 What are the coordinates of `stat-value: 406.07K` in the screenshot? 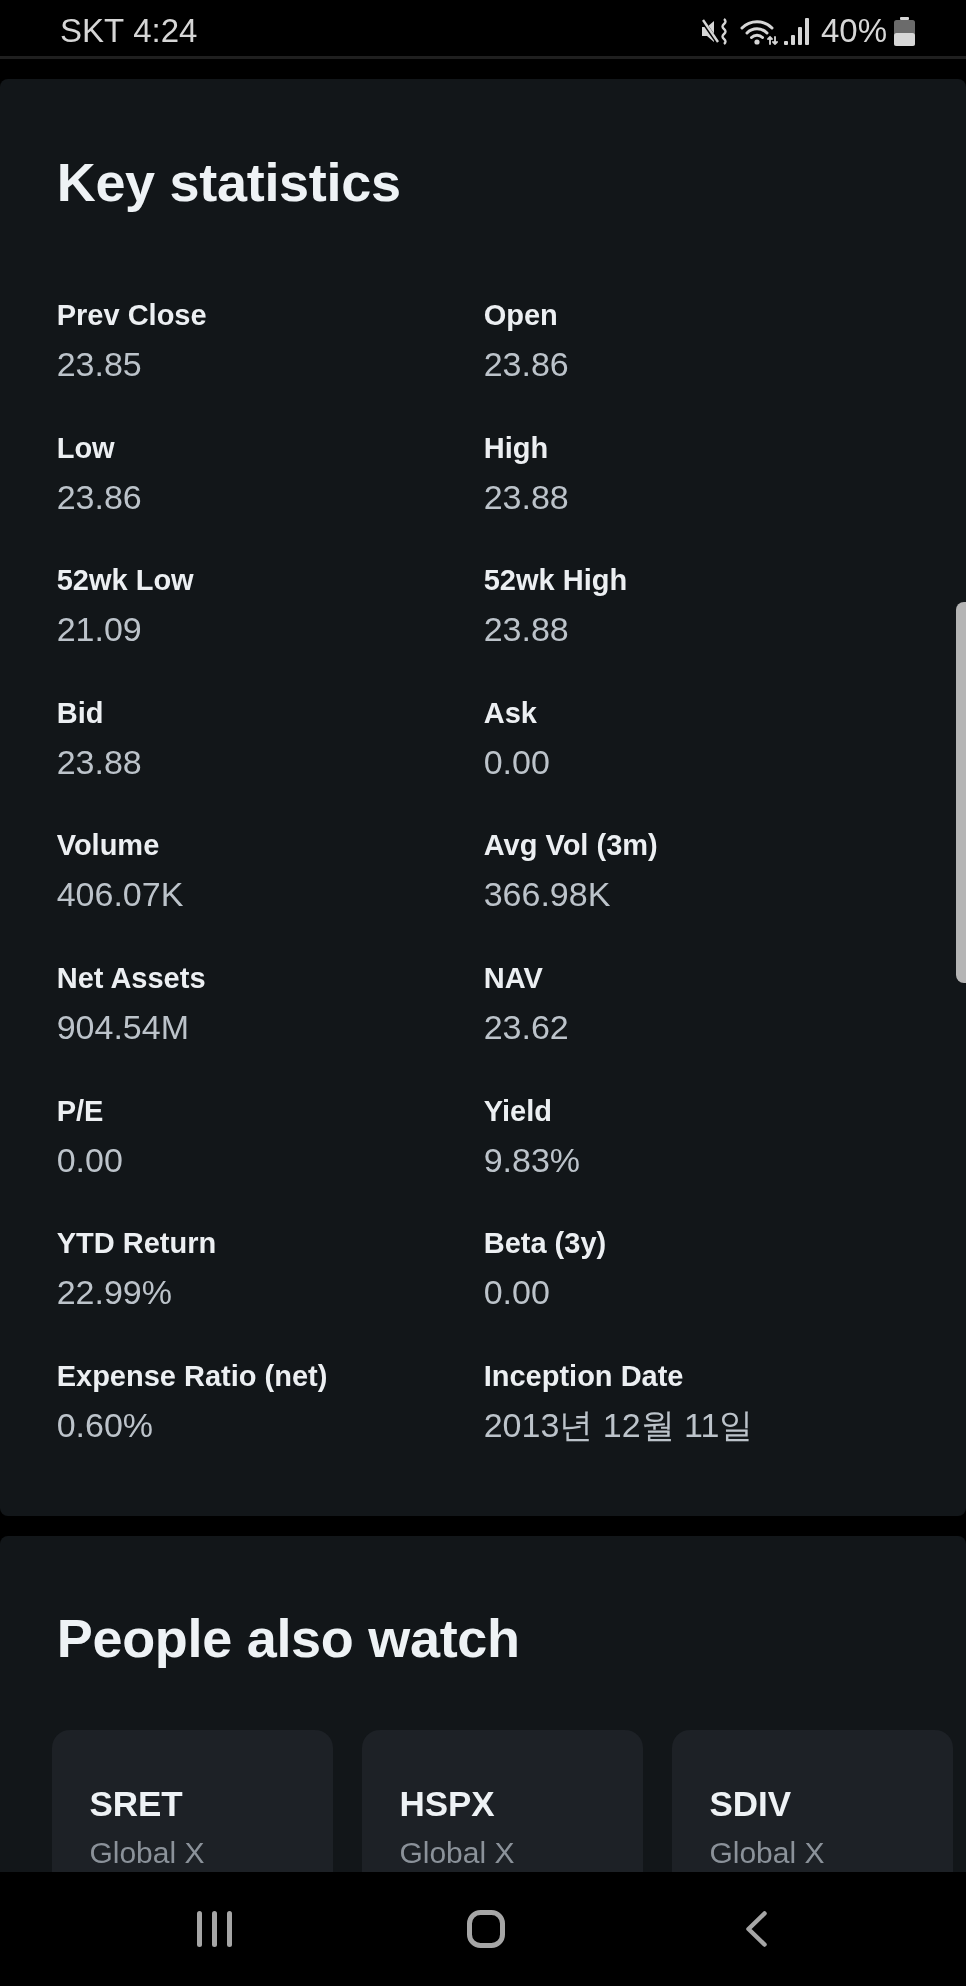 It's located at (120, 895).